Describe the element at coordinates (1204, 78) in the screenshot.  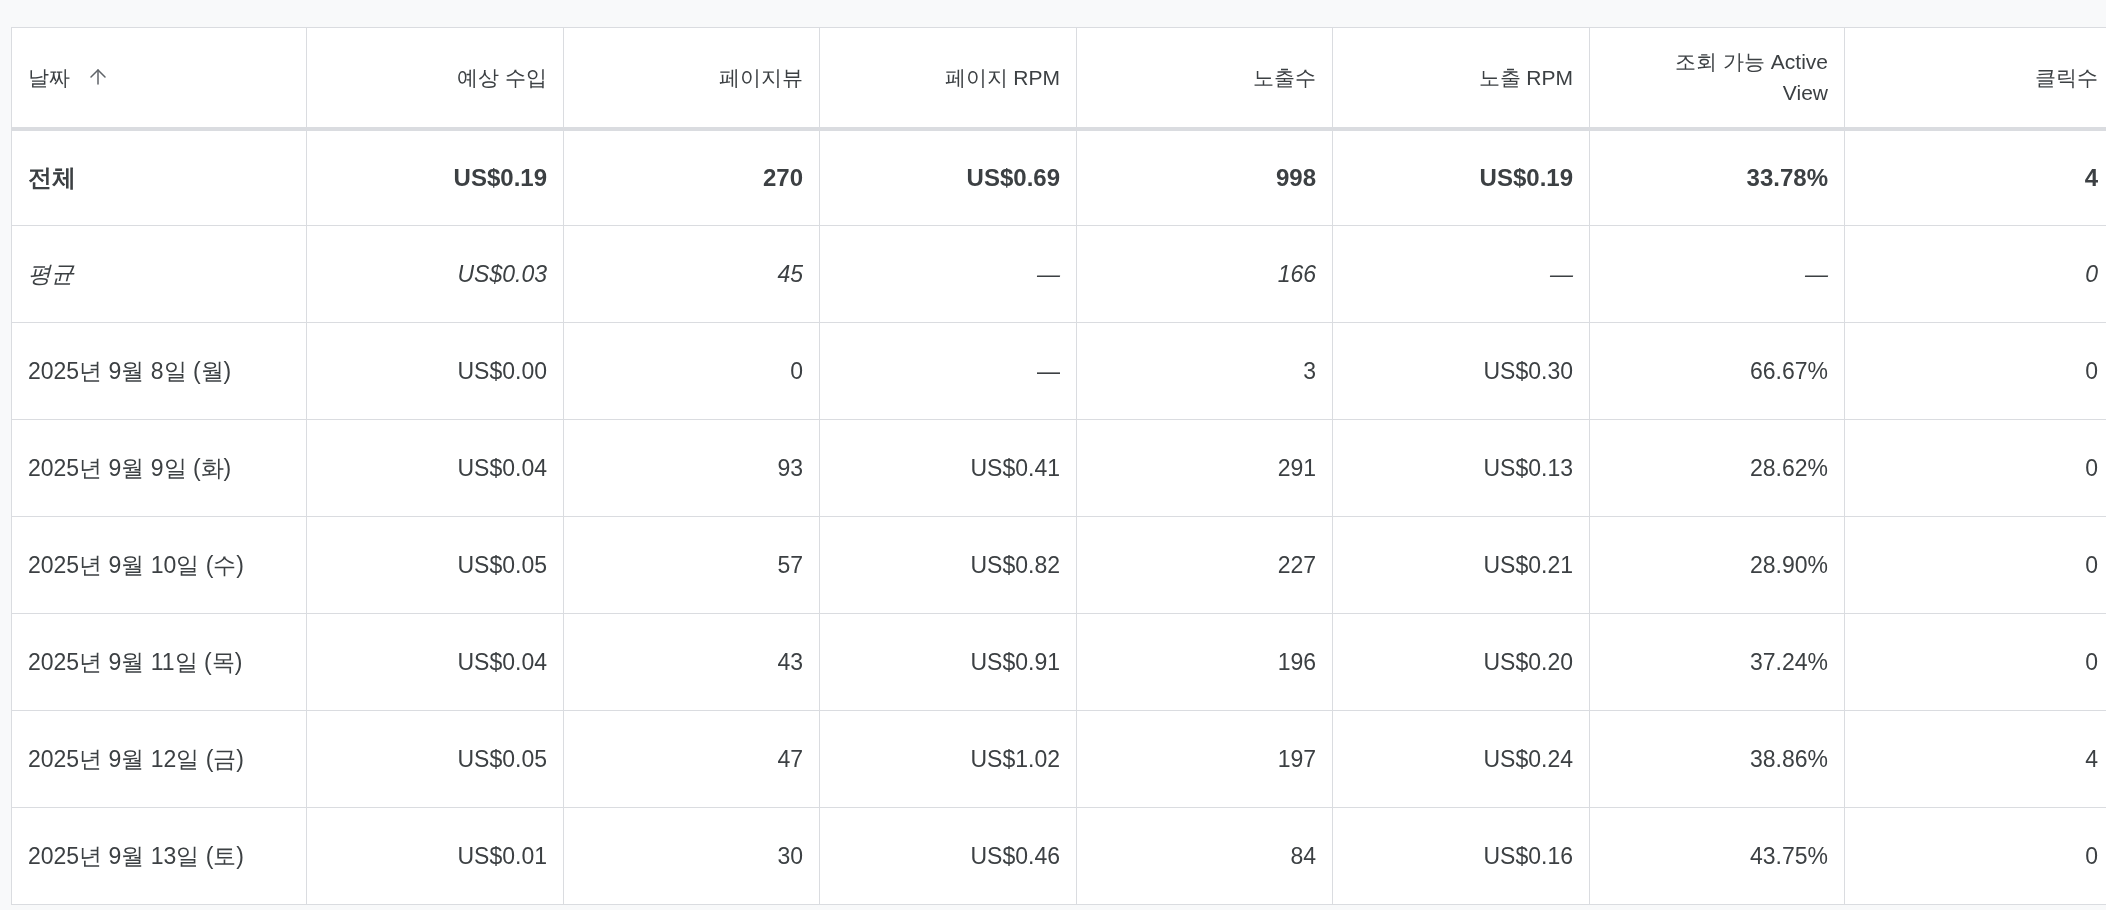
I see `column-header: 노출수` at that location.